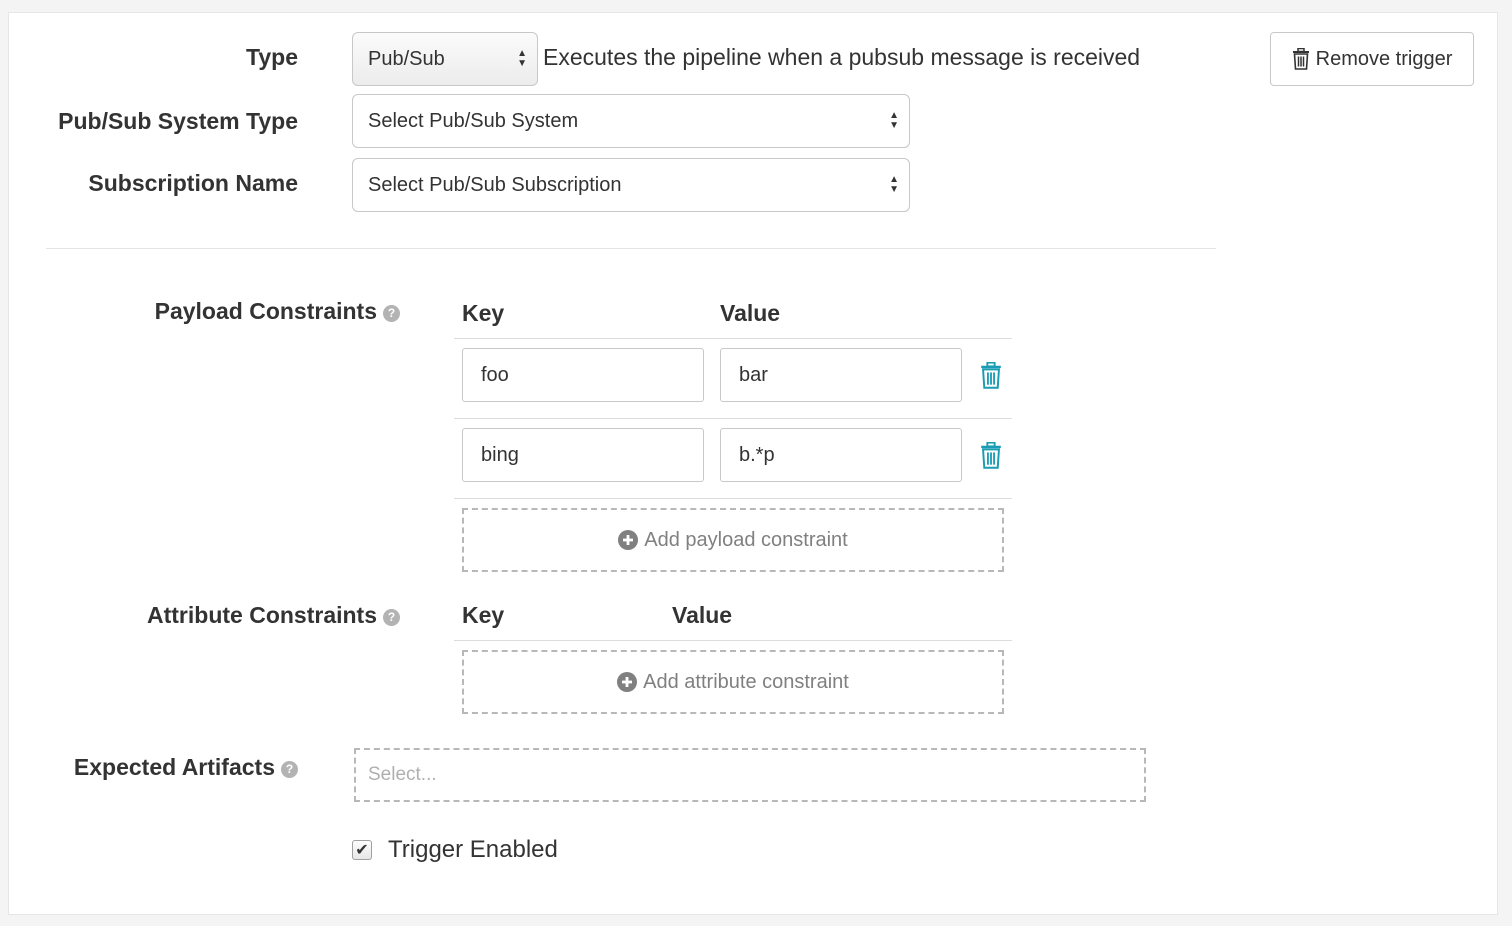 Image resolution: width=1512 pixels, height=926 pixels. What do you see at coordinates (631, 121) in the screenshot?
I see `system-type-select: Select Pub/Sub System ▲ ▼` at bounding box center [631, 121].